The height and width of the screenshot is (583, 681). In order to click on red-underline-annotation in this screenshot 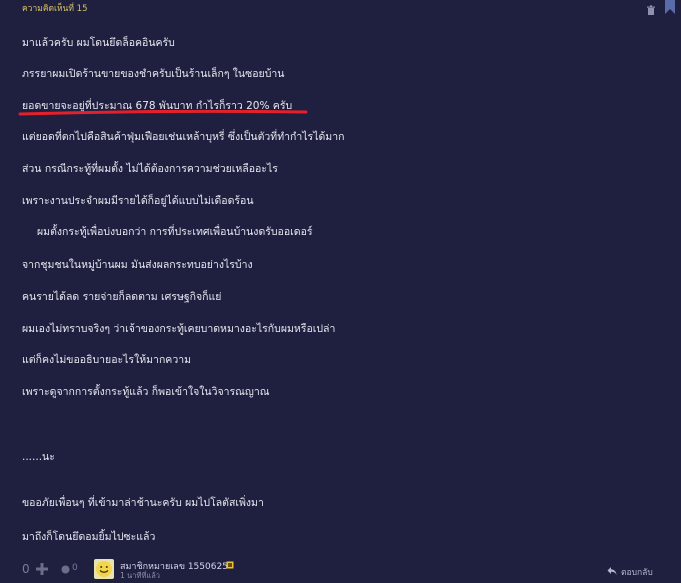, I will do `click(163, 113)`.